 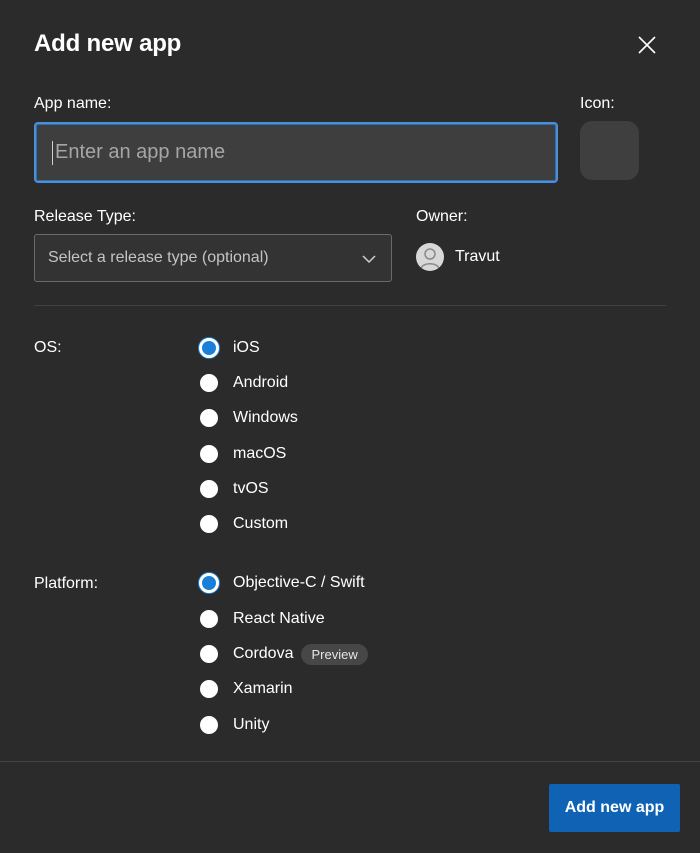 What do you see at coordinates (251, 724) in the screenshot?
I see `platform-option-label: Unity` at bounding box center [251, 724].